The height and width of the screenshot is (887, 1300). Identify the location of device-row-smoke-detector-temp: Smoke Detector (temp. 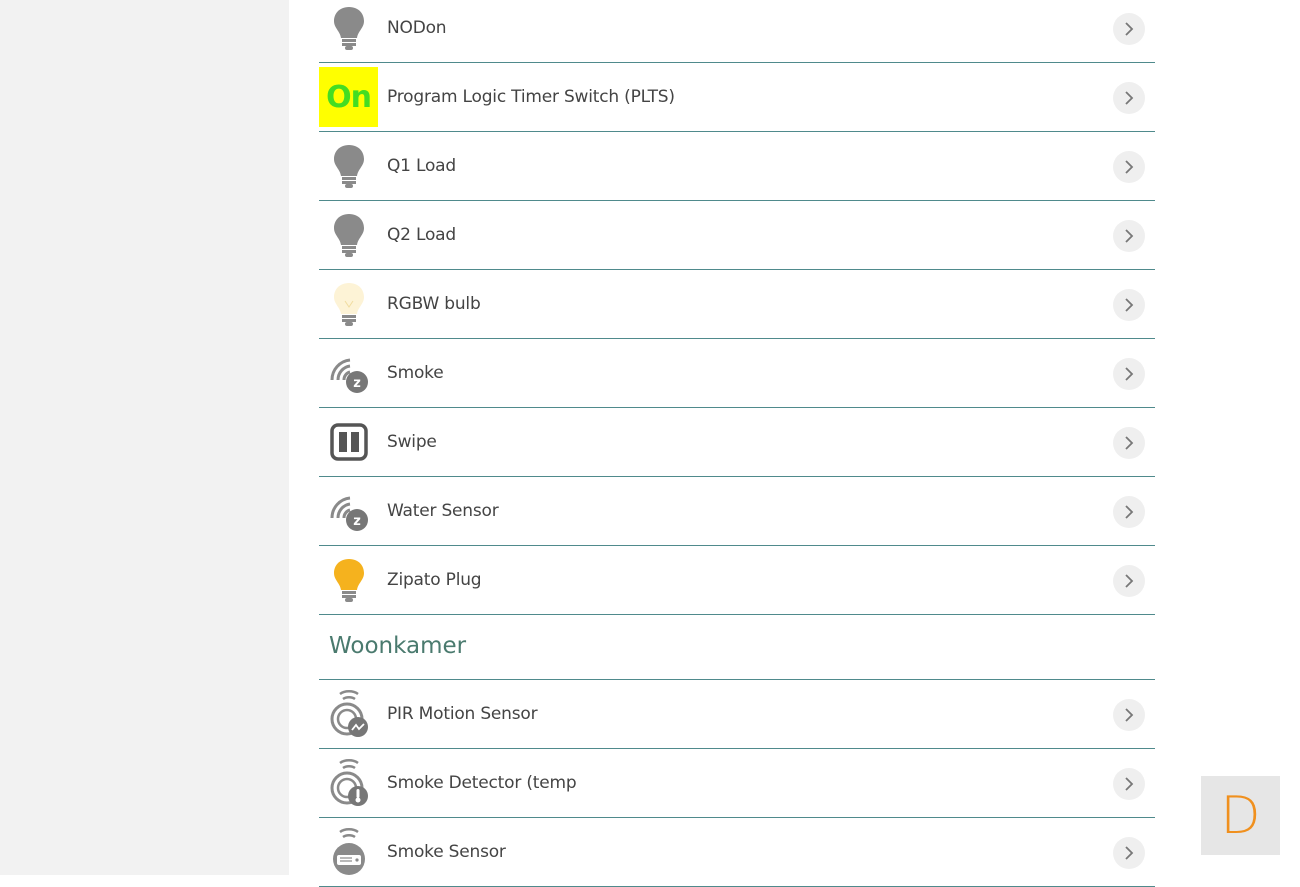
(737, 783).